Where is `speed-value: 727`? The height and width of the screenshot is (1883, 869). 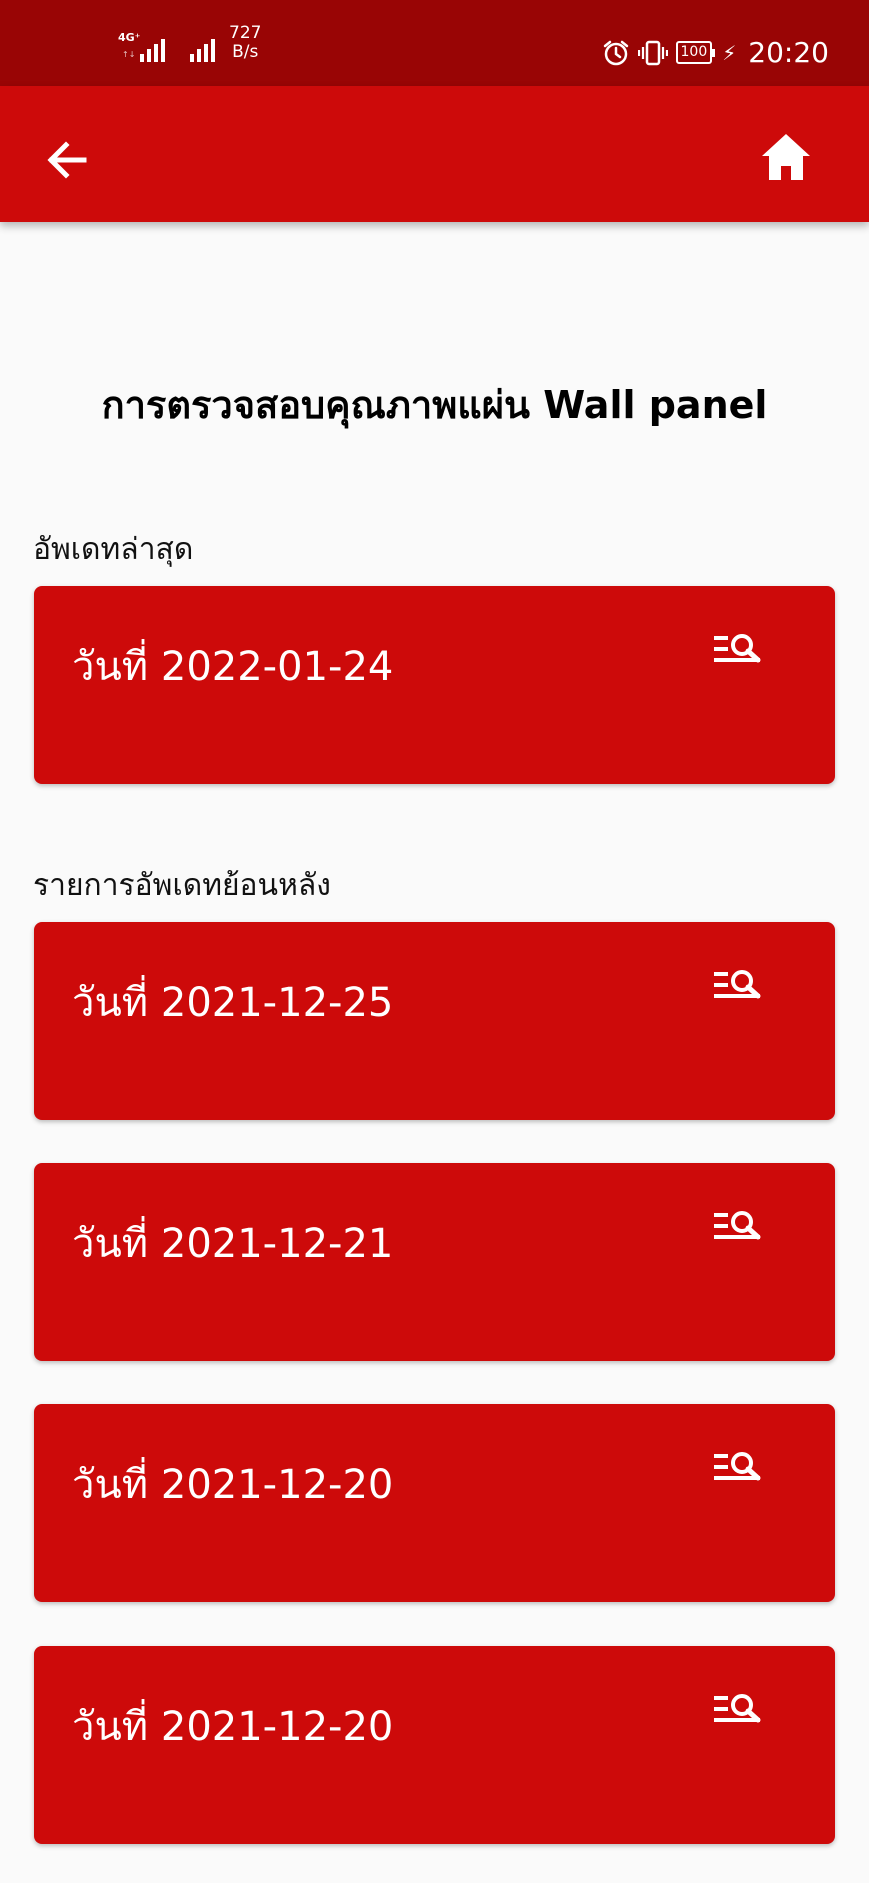
speed-value: 727 is located at coordinates (245, 33).